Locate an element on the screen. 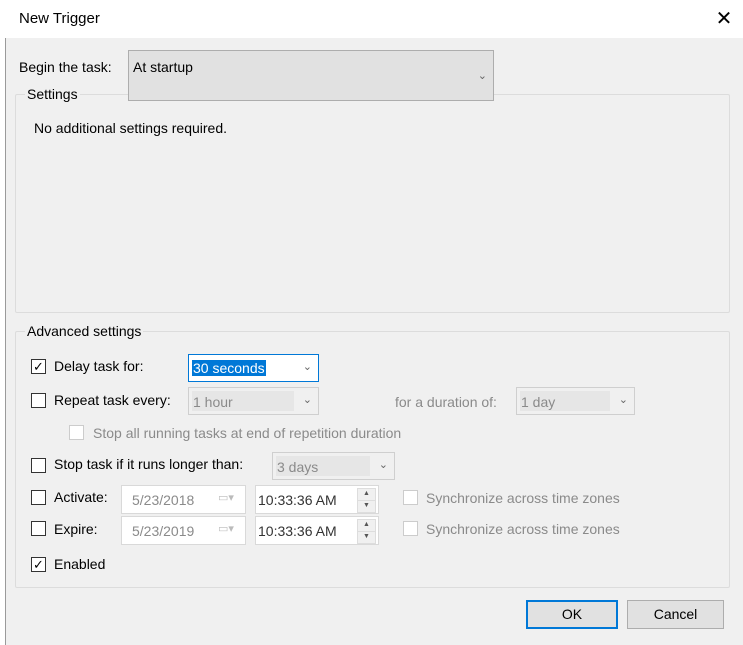 The height and width of the screenshot is (645, 743). begin-task-dropdown: At startup ⌄ is located at coordinates (311, 75).